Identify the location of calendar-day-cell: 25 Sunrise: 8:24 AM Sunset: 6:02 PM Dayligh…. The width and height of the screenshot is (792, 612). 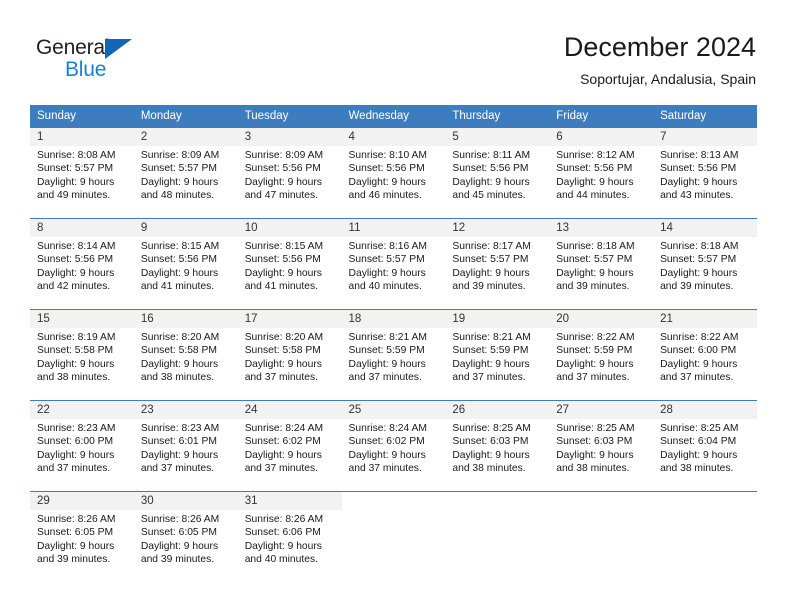
(393, 446).